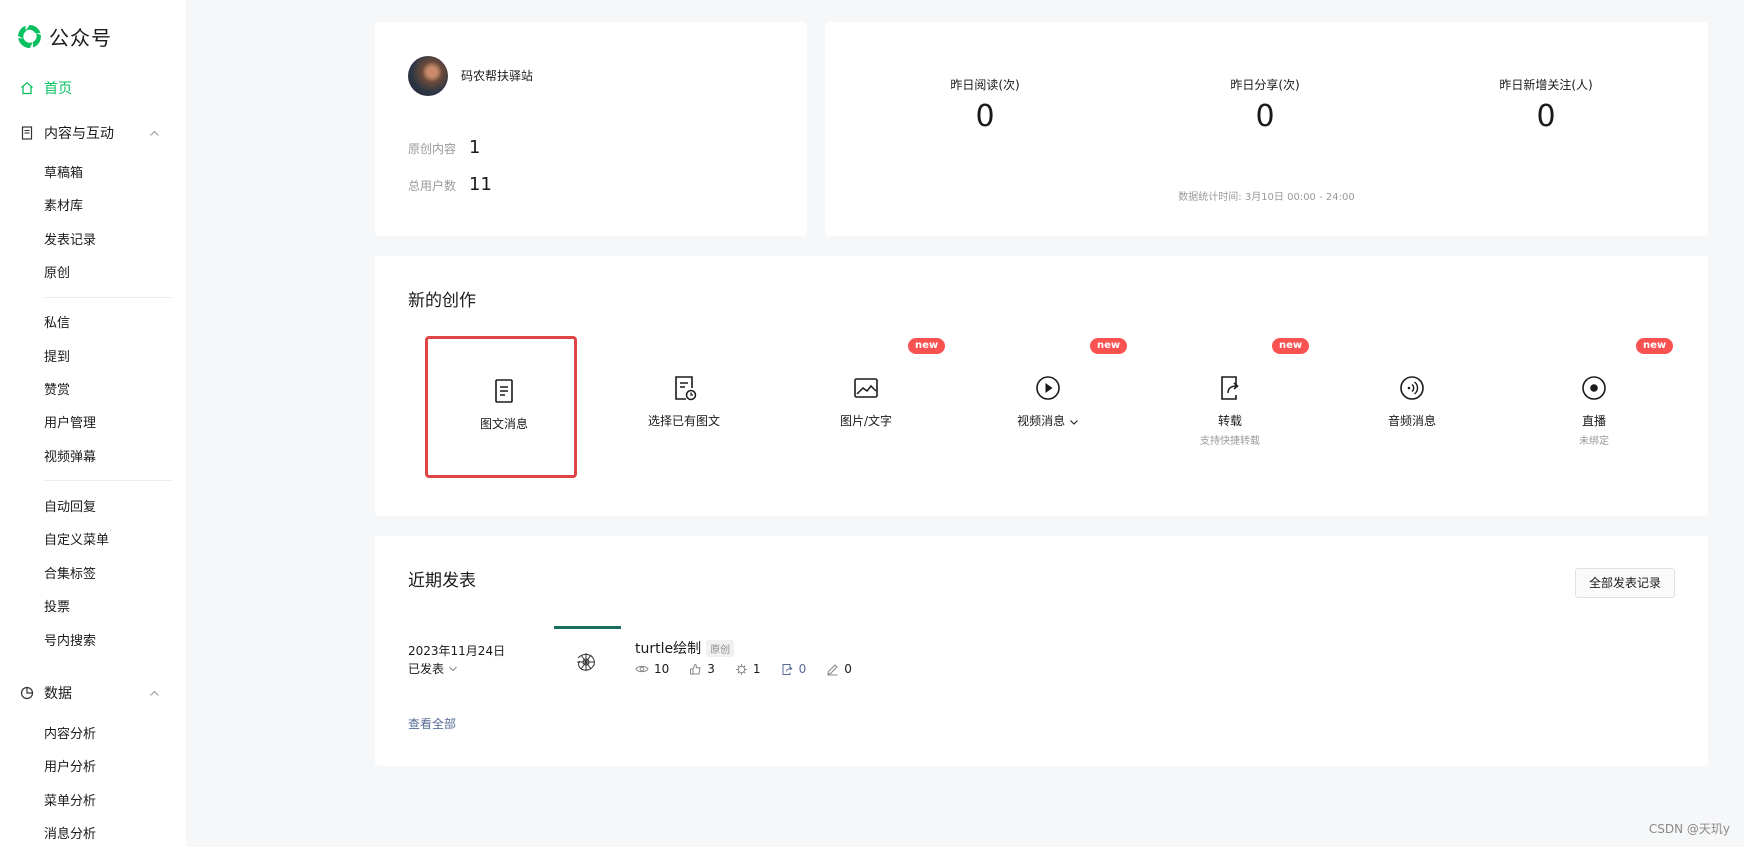  I want to click on post-thumbnail, so click(587, 658).